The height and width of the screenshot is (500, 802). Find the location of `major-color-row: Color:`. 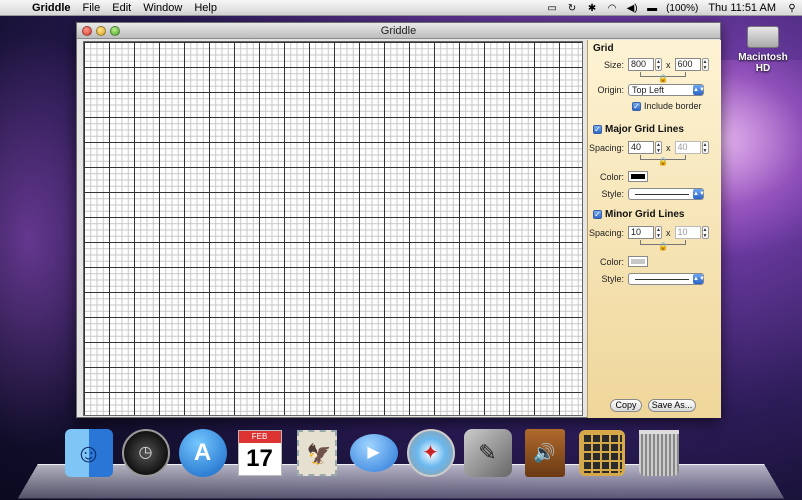

major-color-row: Color: is located at coordinates (618, 176).